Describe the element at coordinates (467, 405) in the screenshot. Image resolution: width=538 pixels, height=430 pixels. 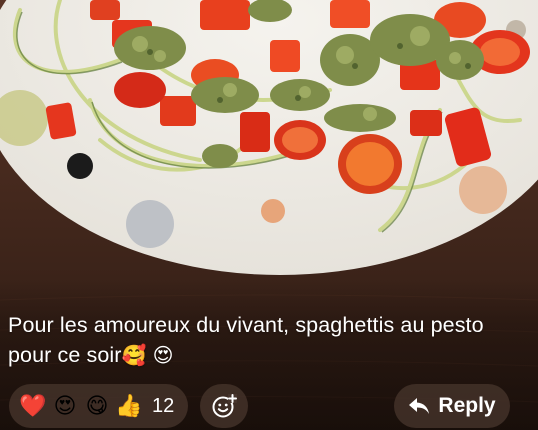
I see `reply-label: Reply` at that location.